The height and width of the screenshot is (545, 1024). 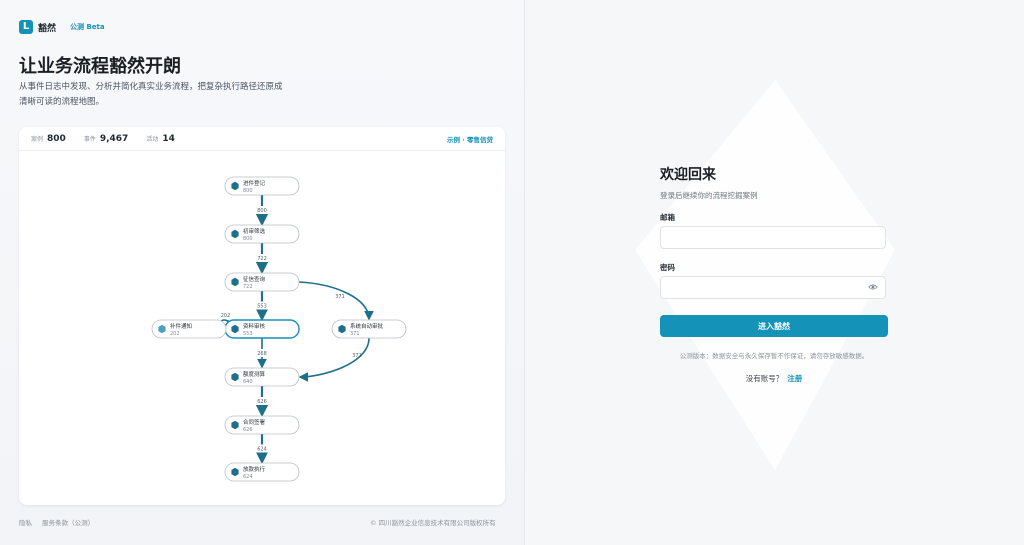 I want to click on node-count: 371, so click(x=355, y=334).